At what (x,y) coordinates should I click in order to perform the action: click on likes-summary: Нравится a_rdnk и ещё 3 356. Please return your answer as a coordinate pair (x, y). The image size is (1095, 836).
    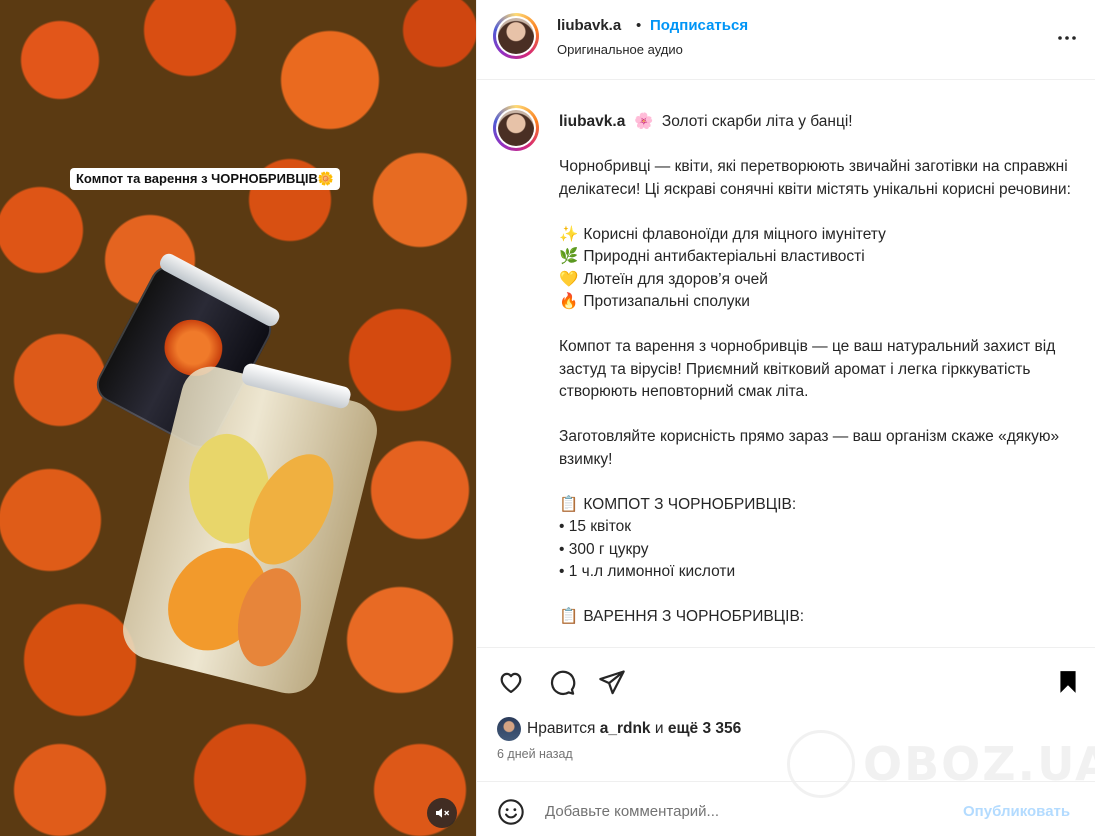
    Looking at the image, I should click on (619, 729).